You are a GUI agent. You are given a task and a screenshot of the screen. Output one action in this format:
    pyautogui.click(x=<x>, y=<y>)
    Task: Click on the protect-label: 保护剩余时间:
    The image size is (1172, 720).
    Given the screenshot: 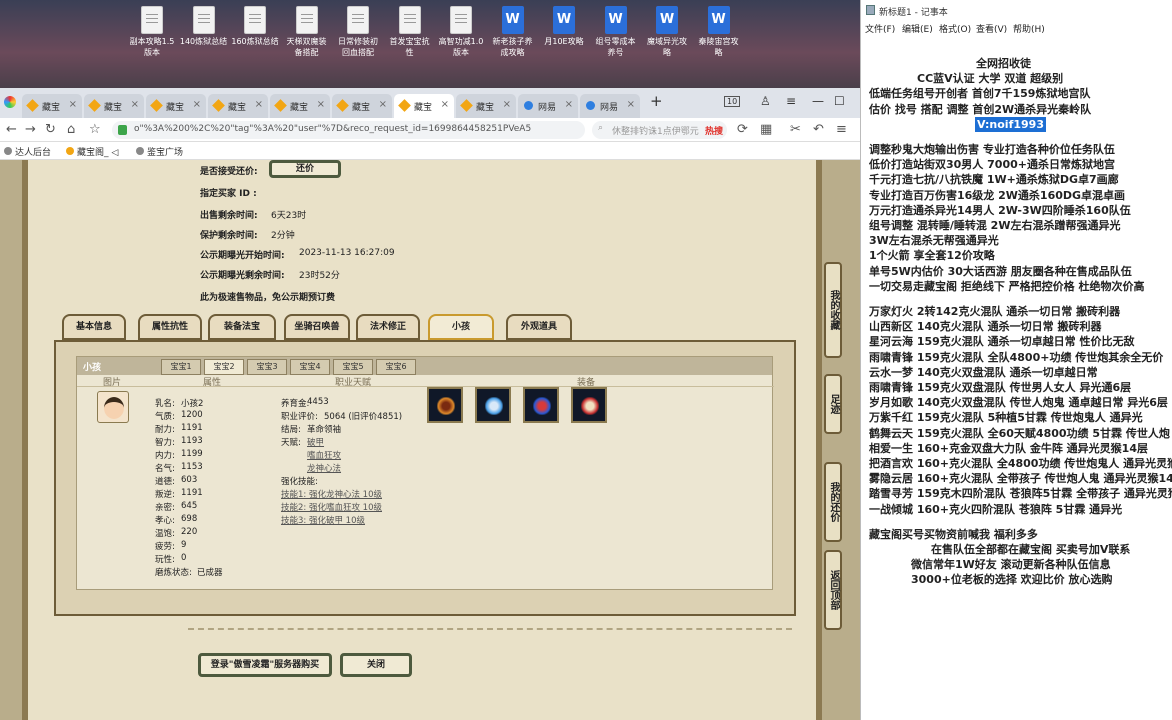 What is the action you would take?
    pyautogui.click(x=229, y=236)
    